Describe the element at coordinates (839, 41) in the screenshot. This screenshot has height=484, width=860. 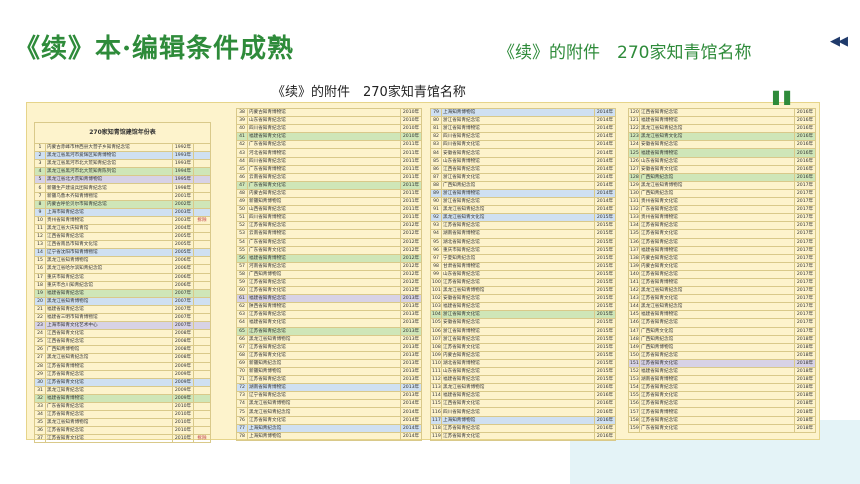
I see `prev-slide-icon: ◀◀` at that location.